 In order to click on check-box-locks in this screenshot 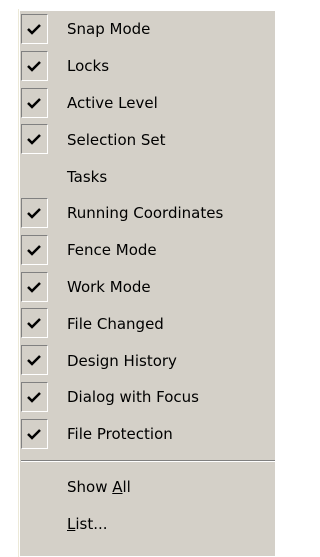, I will do `click(34, 65)`.